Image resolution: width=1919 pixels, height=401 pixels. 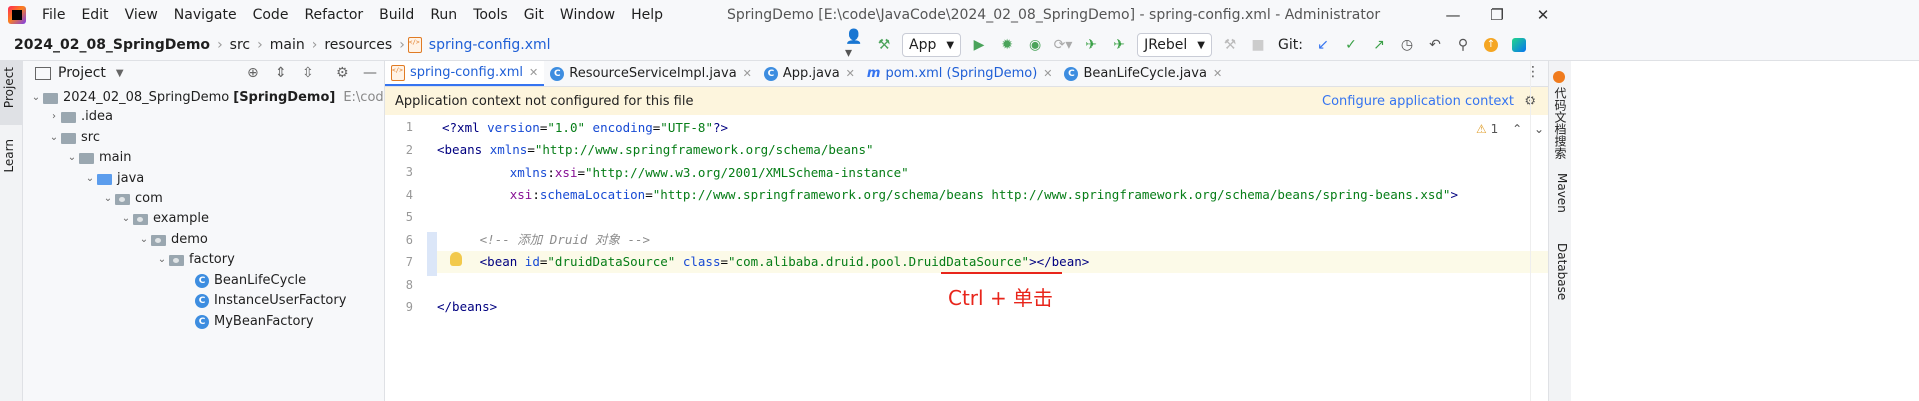 What do you see at coordinates (132, 199) in the screenshot?
I see `tree-item-com: ⌄ com` at bounding box center [132, 199].